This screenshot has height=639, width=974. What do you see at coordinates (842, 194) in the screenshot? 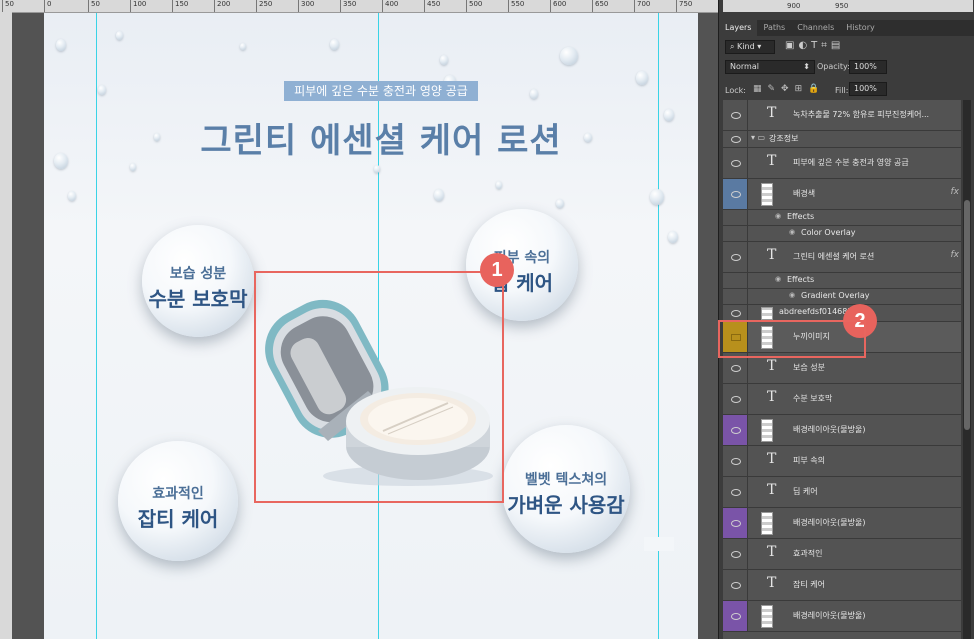
I see `layer-row: 배경색 fx` at bounding box center [842, 194].